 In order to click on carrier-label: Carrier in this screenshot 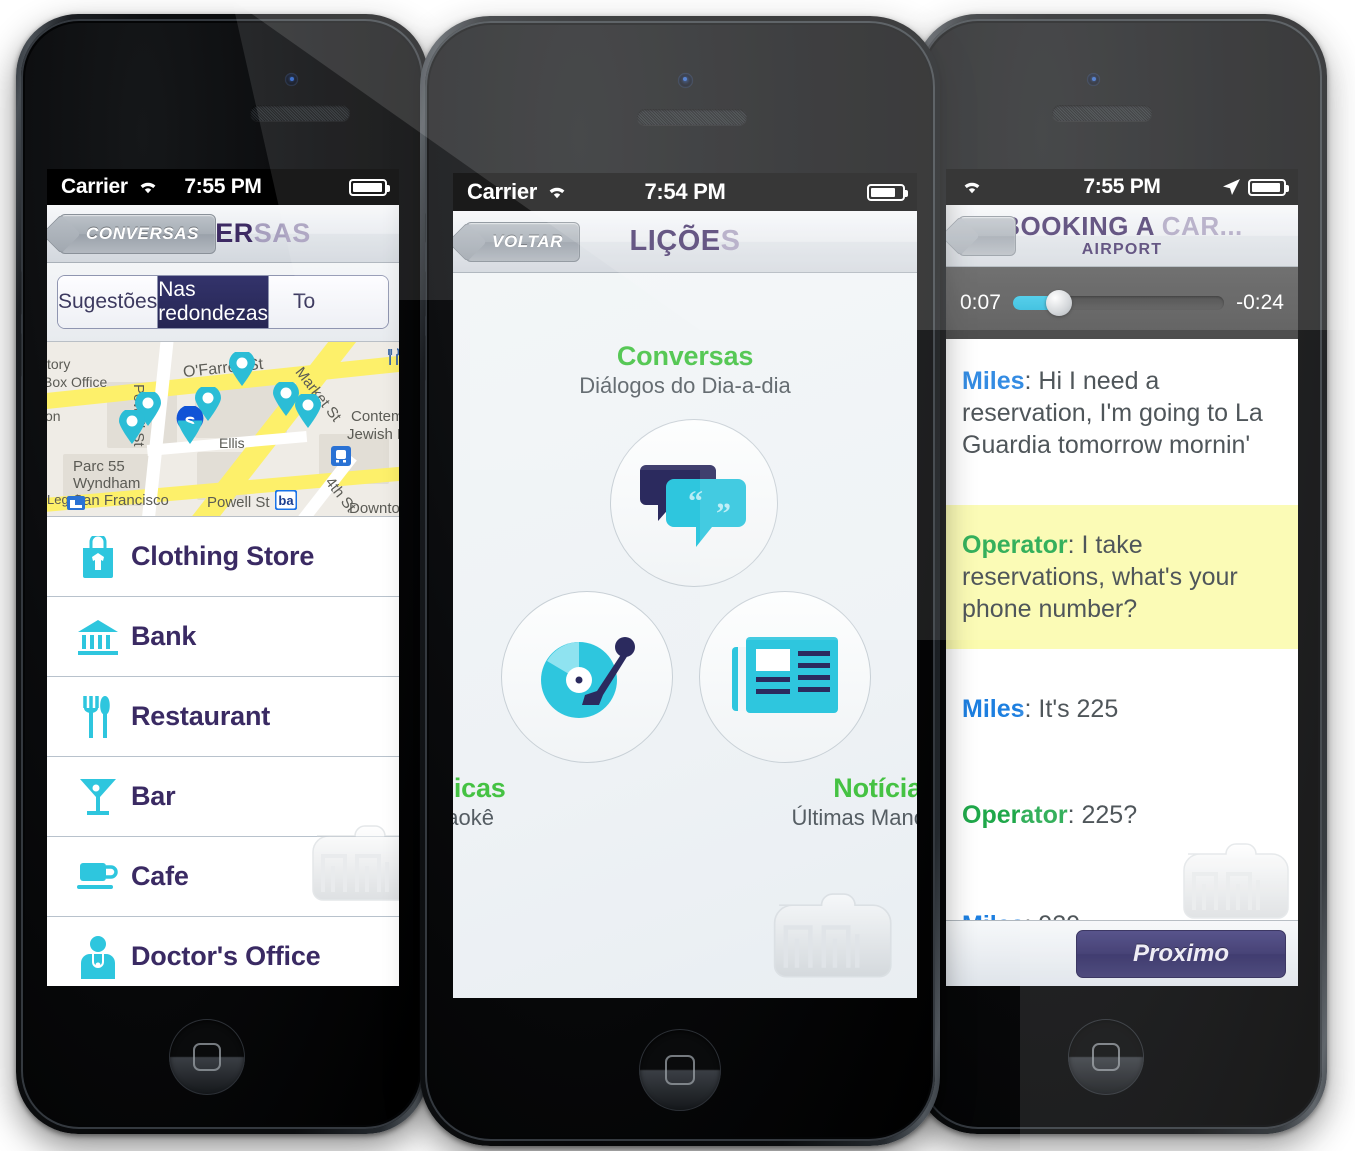, I will do `click(502, 191)`.